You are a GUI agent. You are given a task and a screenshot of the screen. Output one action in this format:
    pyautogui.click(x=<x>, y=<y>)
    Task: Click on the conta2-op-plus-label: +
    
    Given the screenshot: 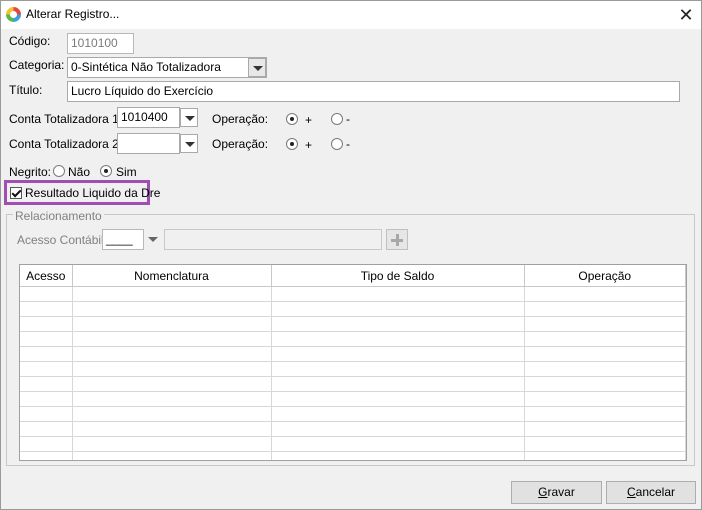 What is the action you would take?
    pyautogui.click(x=309, y=145)
    